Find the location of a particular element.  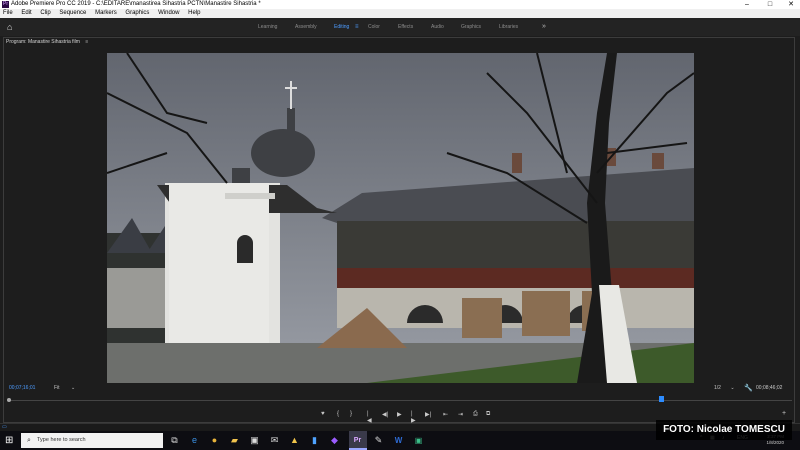

menu-sequence: Sequence is located at coordinates (72, 13).